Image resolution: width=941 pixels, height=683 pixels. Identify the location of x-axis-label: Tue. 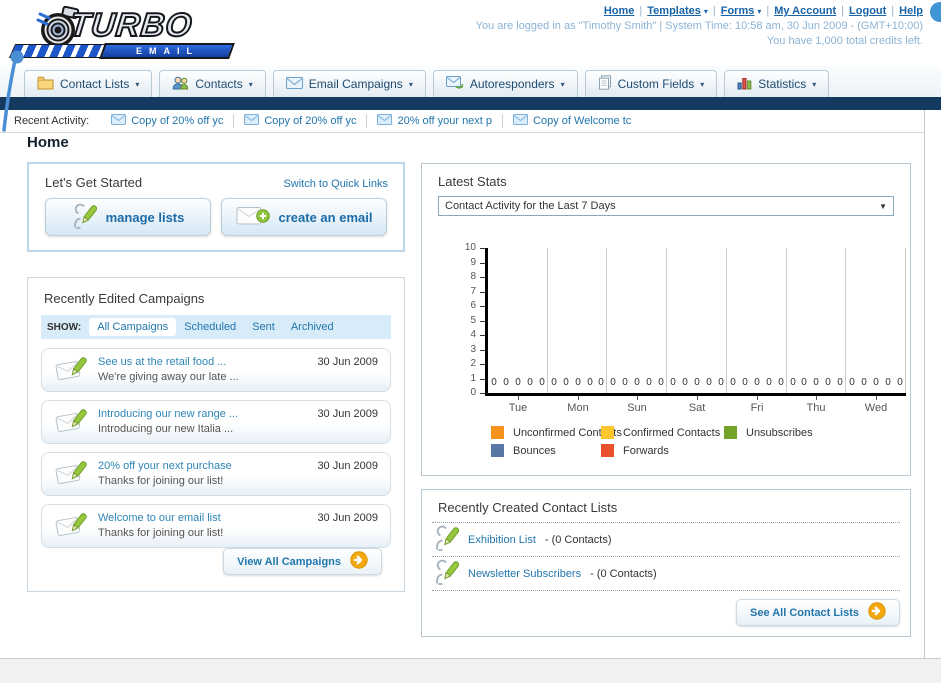
(518, 408).